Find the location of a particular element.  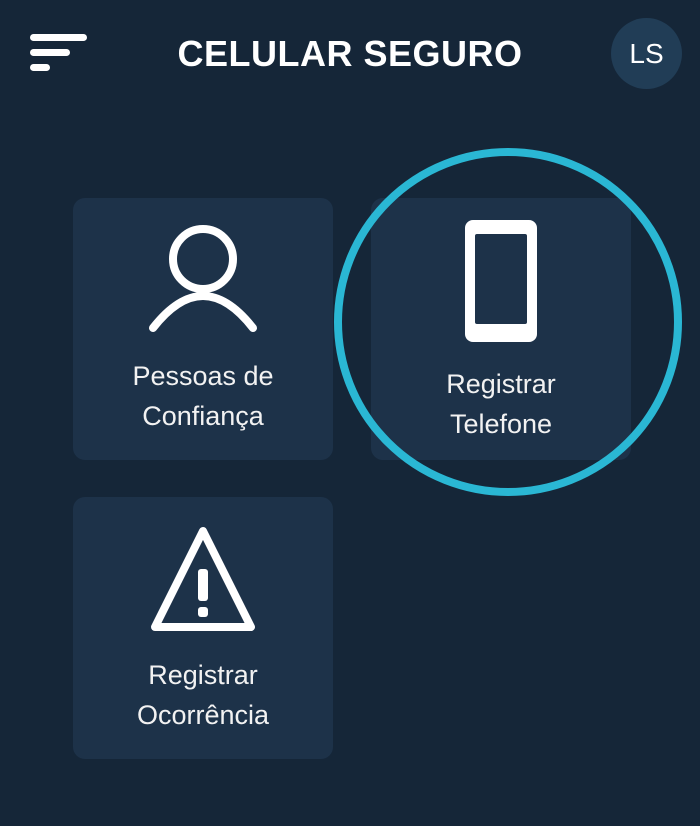

trusted-people-card: Pessoas de Confiança is located at coordinates (203, 329).